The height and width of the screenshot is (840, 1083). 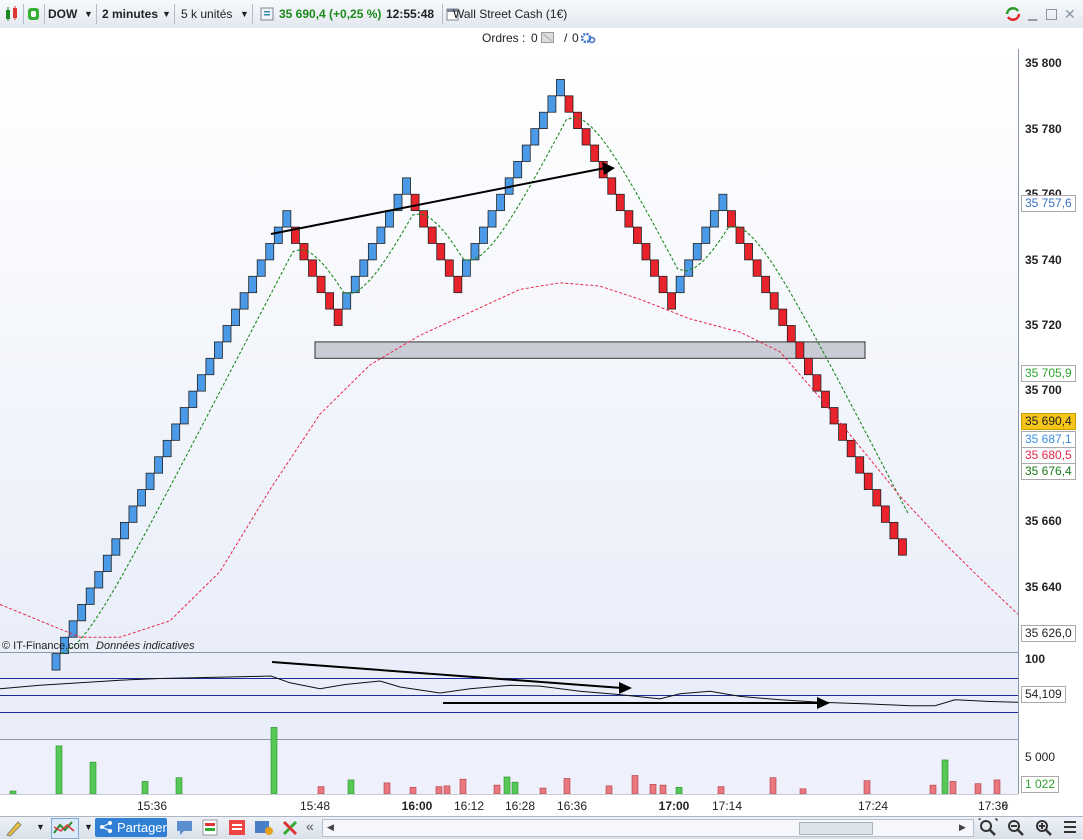 I want to click on y-tick: 35 740, so click(x=1043, y=260).